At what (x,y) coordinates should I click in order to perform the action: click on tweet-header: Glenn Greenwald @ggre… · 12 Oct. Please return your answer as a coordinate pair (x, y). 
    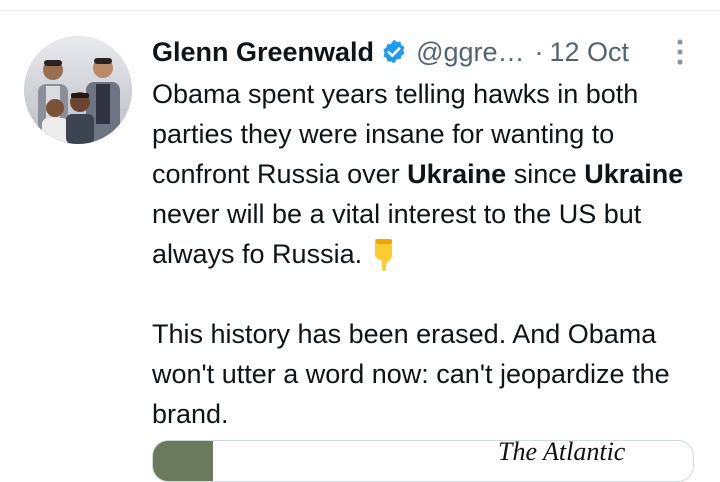
    Looking at the image, I should click on (422, 52).